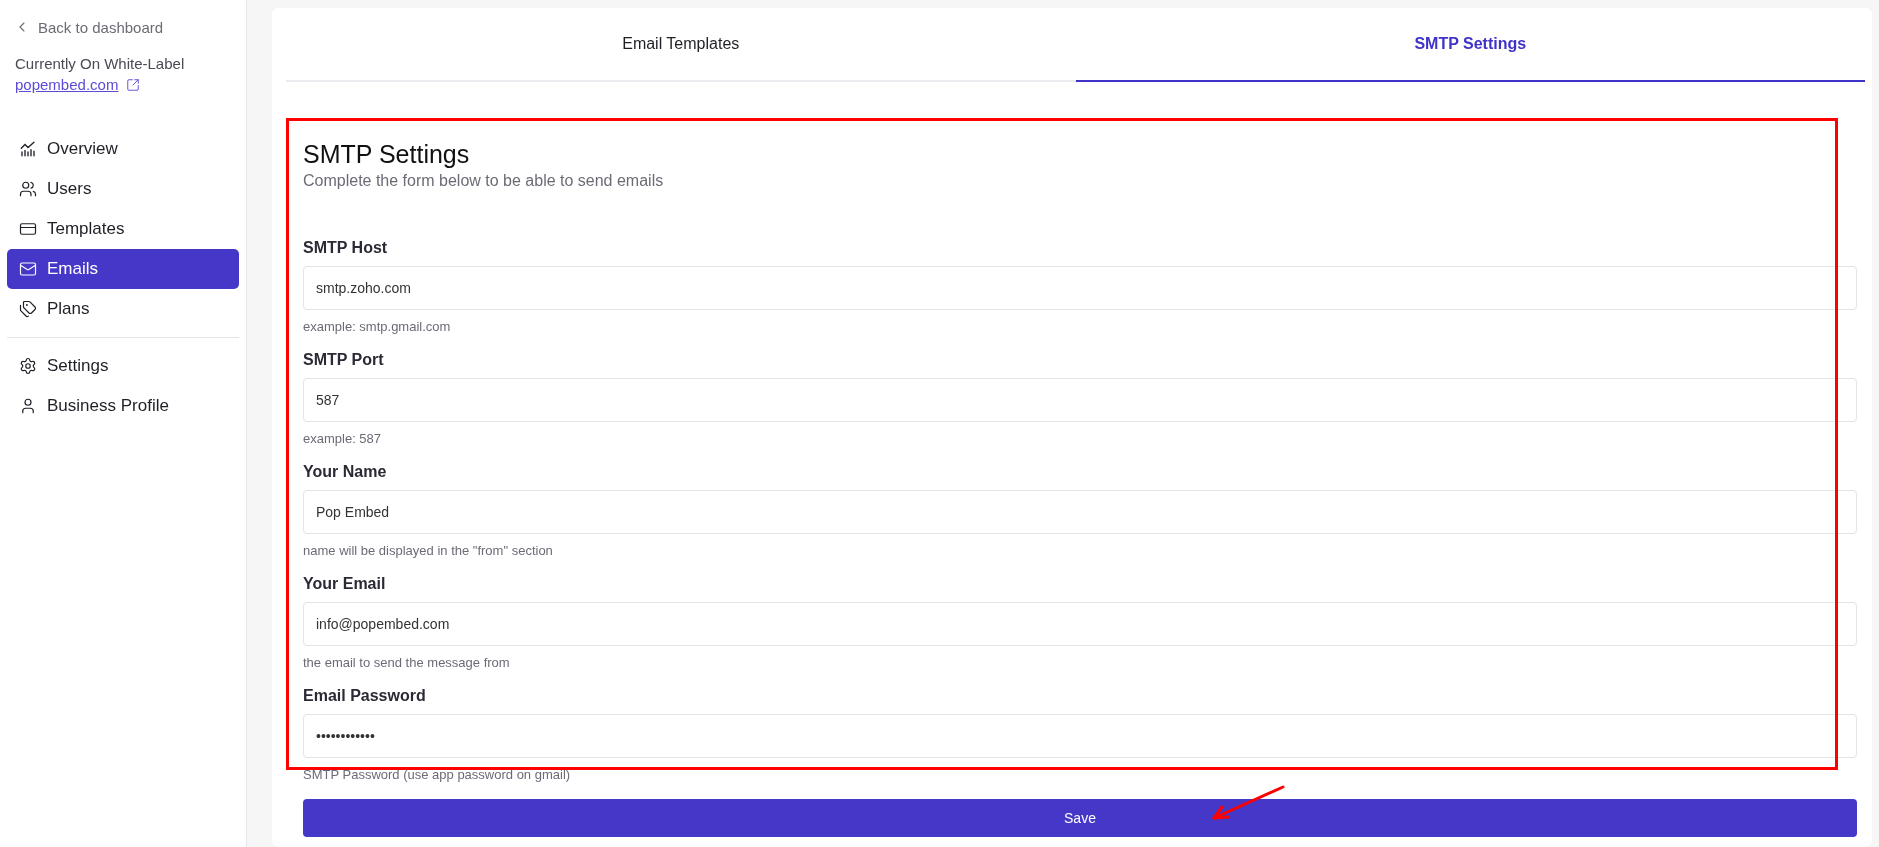 This screenshot has width=1879, height=847. I want to click on nav-item: Users, so click(123, 189).